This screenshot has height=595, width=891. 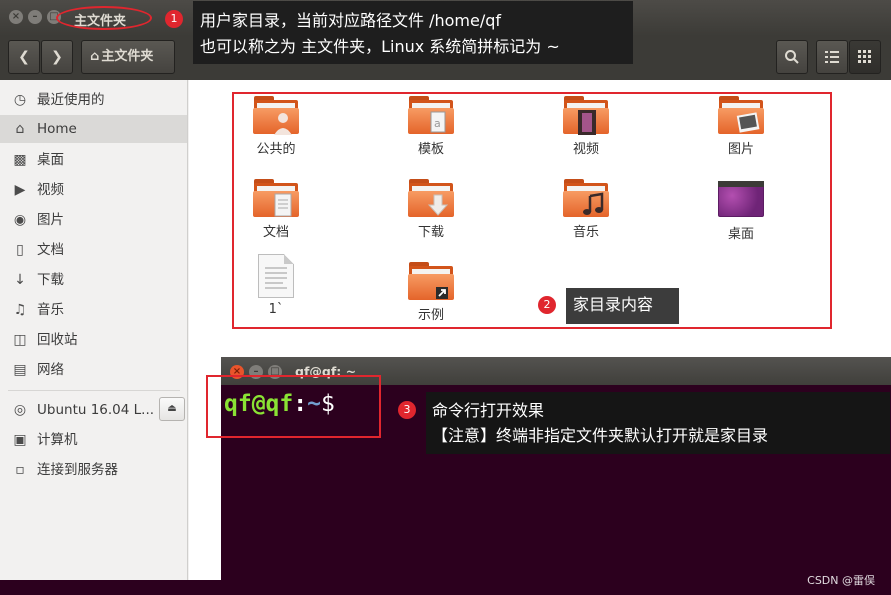 I want to click on desktop-icon, so click(x=741, y=198).